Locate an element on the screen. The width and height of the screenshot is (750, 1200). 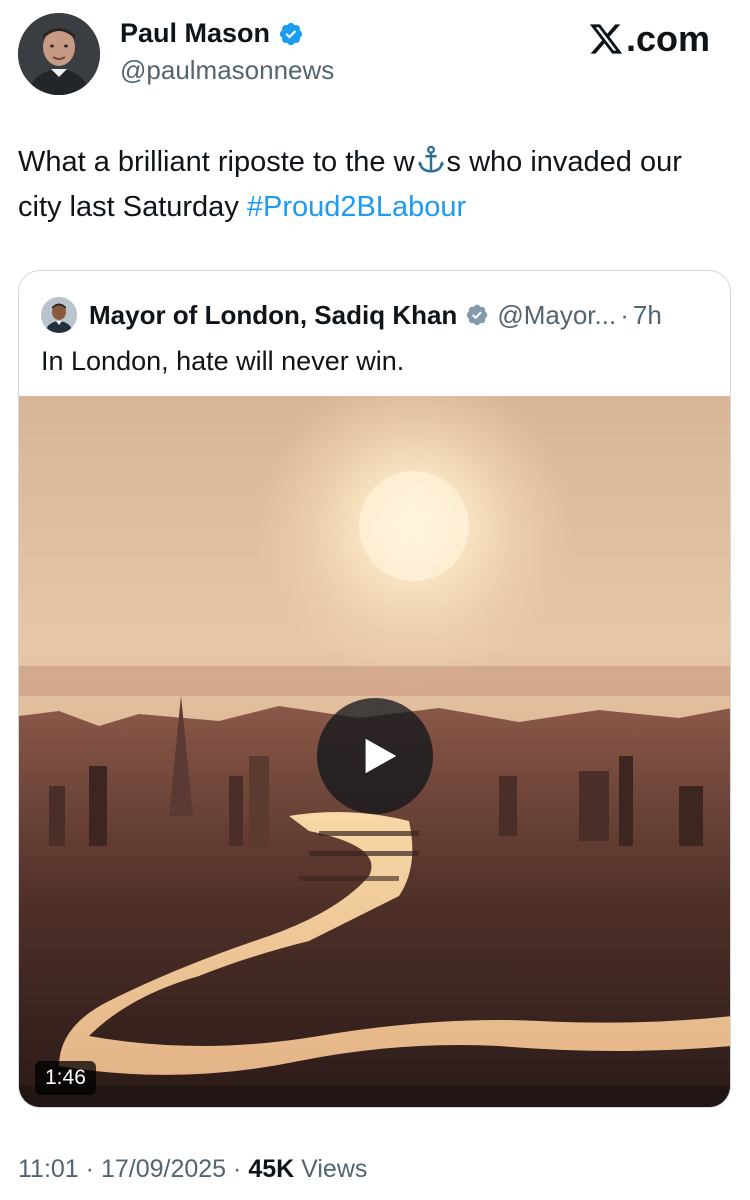
x-logo-icon is located at coordinates (606, 39).